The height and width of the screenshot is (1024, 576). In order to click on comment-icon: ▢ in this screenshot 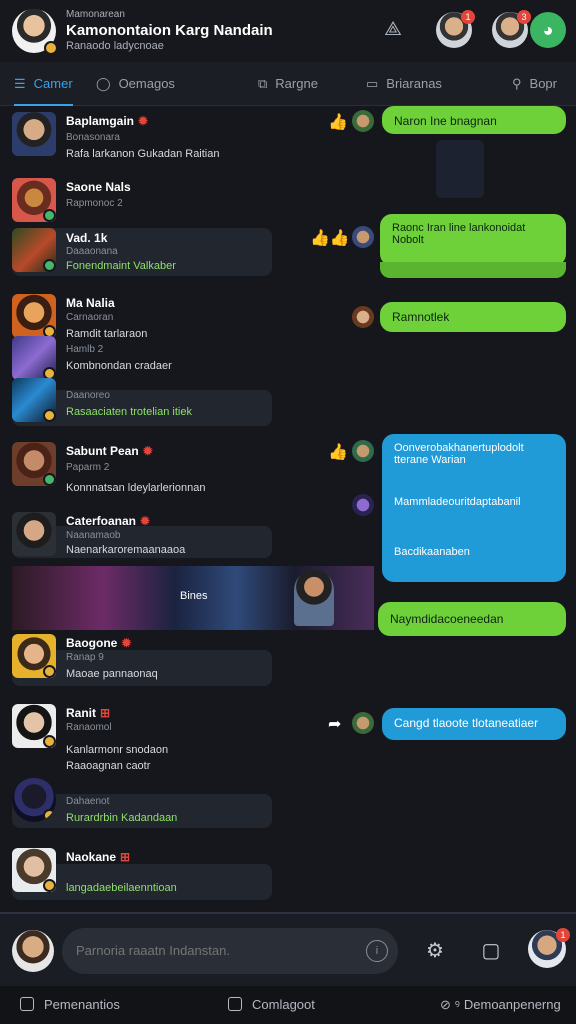, I will do `click(491, 951)`.